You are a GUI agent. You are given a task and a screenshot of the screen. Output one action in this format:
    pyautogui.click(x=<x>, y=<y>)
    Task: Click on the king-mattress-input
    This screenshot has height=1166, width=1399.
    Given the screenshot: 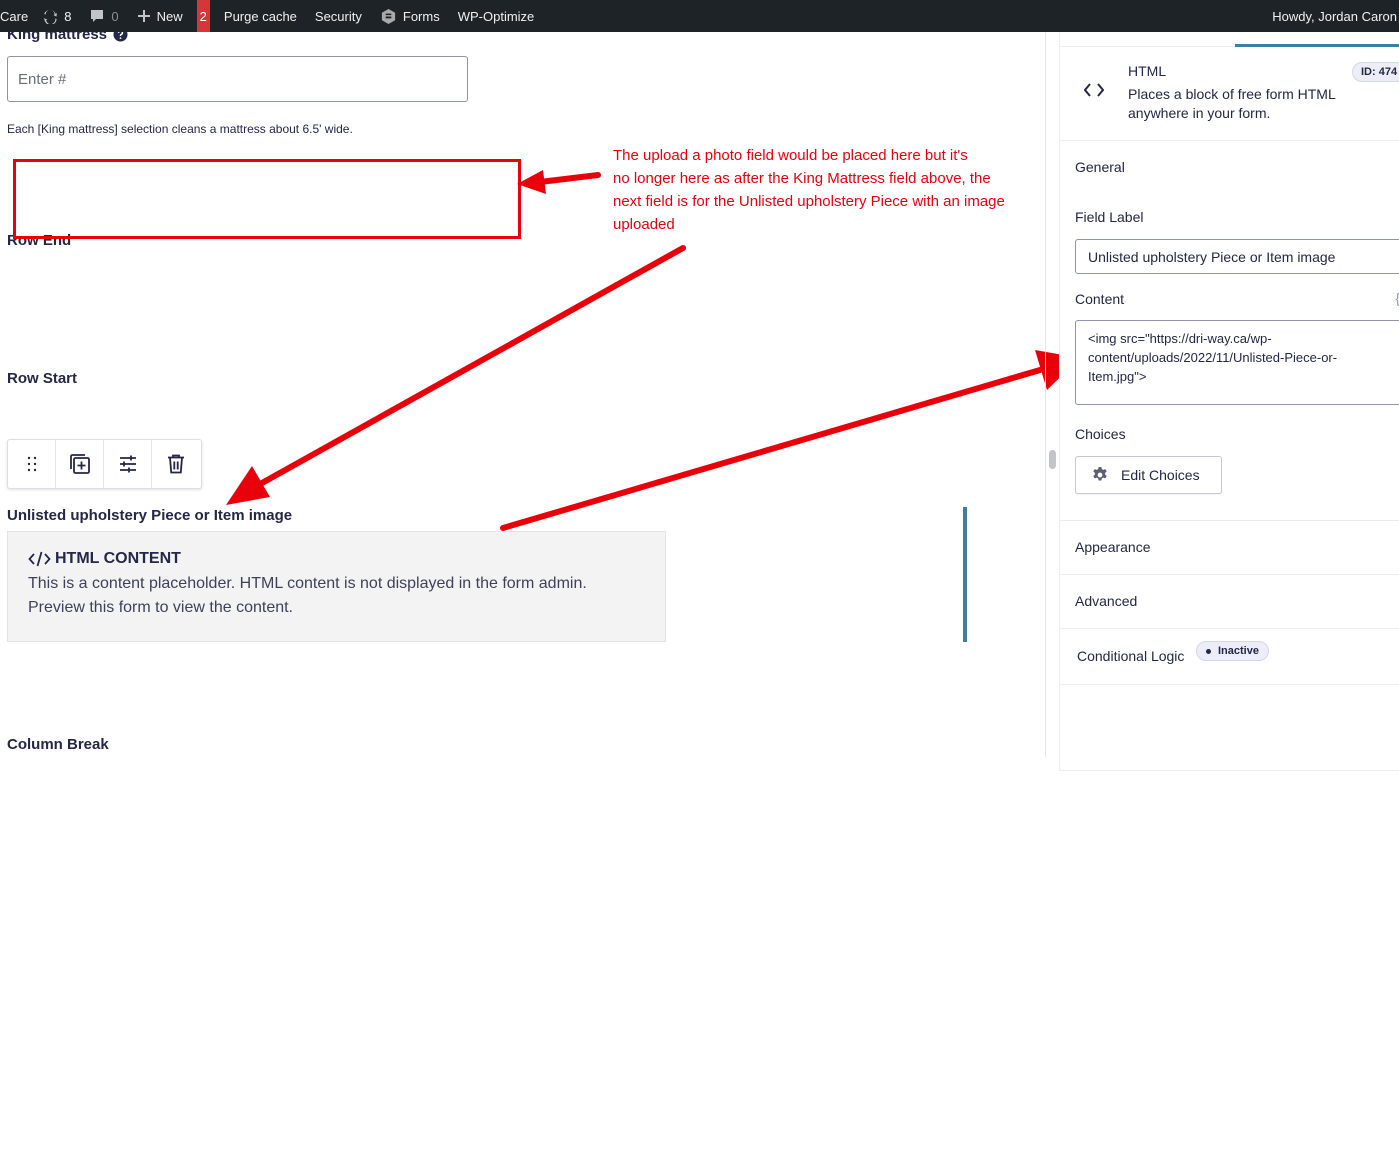 What is the action you would take?
    pyautogui.click(x=237, y=79)
    